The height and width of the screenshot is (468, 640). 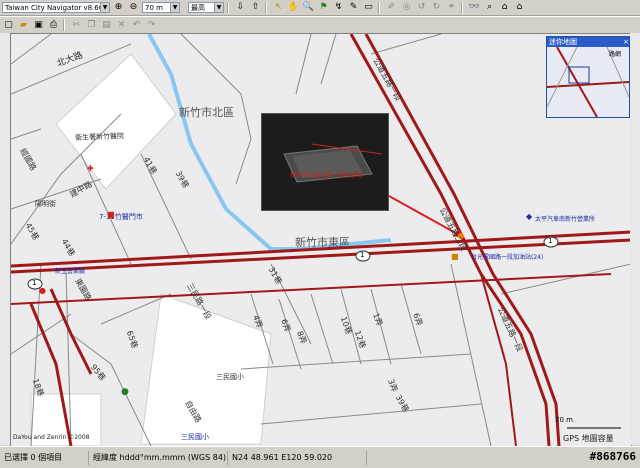 I want to click on poi-label: 陽明街, so click(x=45, y=204).